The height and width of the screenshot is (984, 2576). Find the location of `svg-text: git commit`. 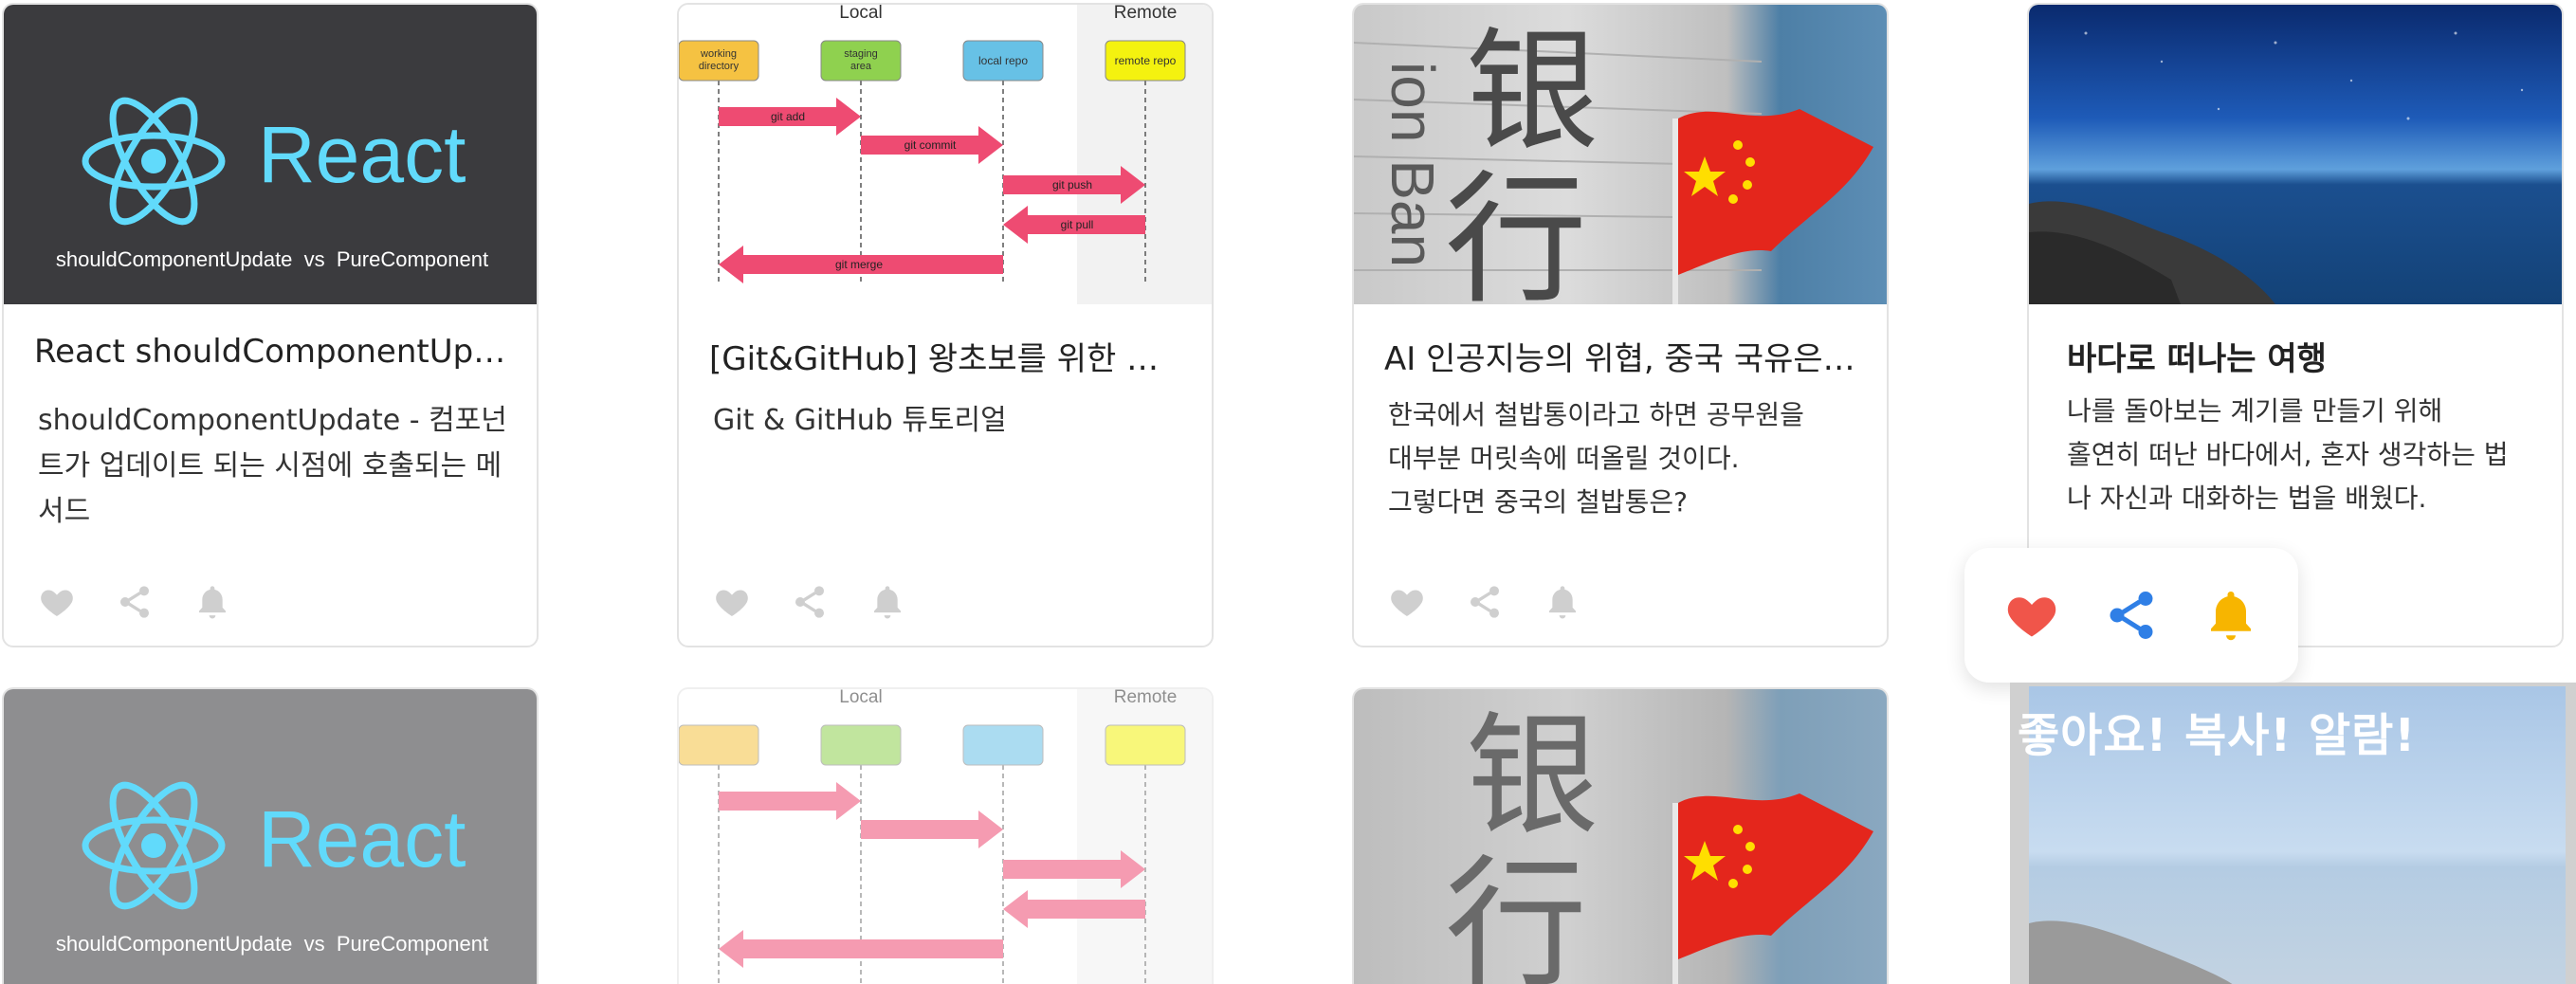

svg-text: git commit is located at coordinates (930, 145).